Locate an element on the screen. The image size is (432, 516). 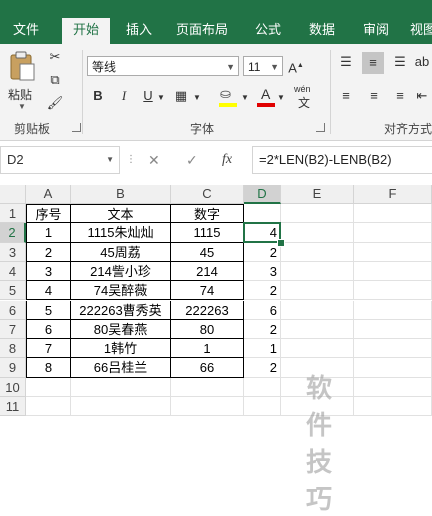
row-header: 11 is located at coordinates (13, 407).